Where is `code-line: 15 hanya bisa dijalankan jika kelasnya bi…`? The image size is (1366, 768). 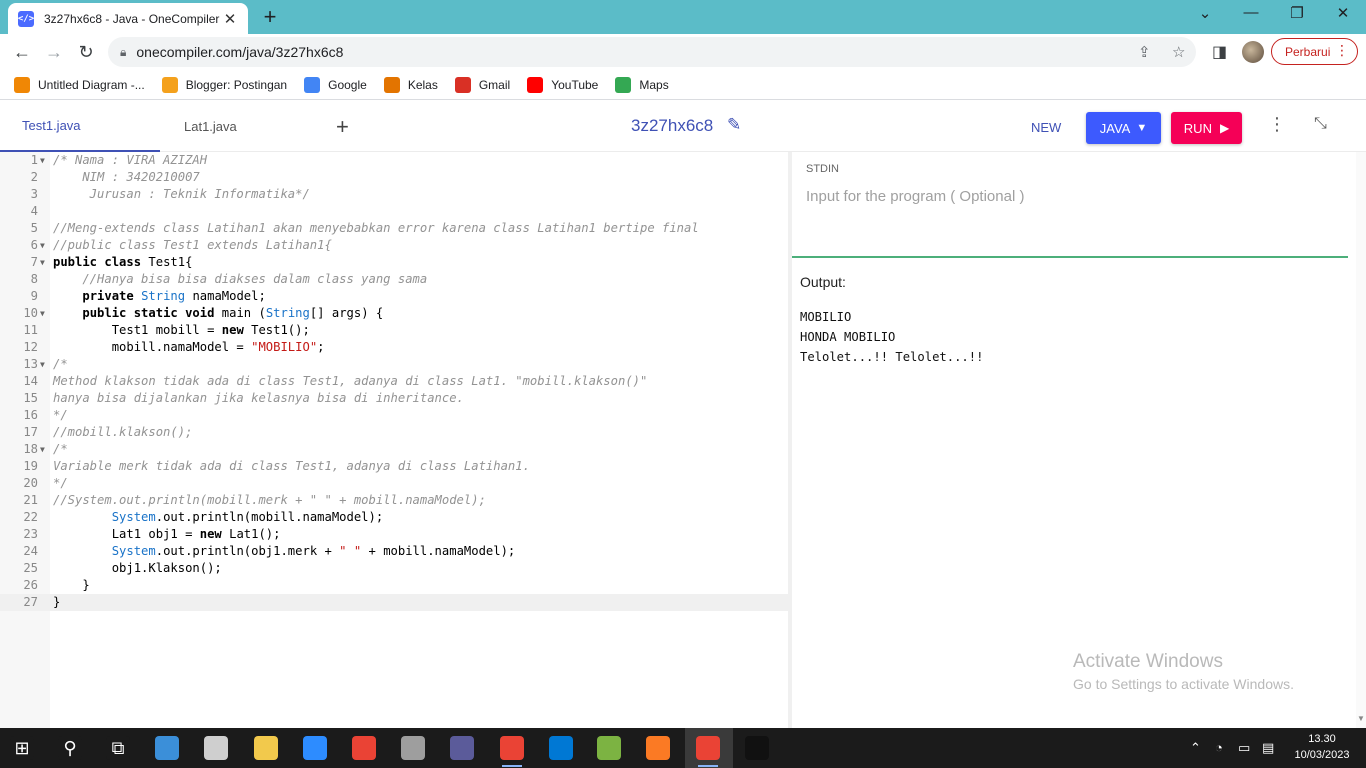
code-line: 15 hanya bisa dijalankan jika kelasnya bi… is located at coordinates (394, 398).